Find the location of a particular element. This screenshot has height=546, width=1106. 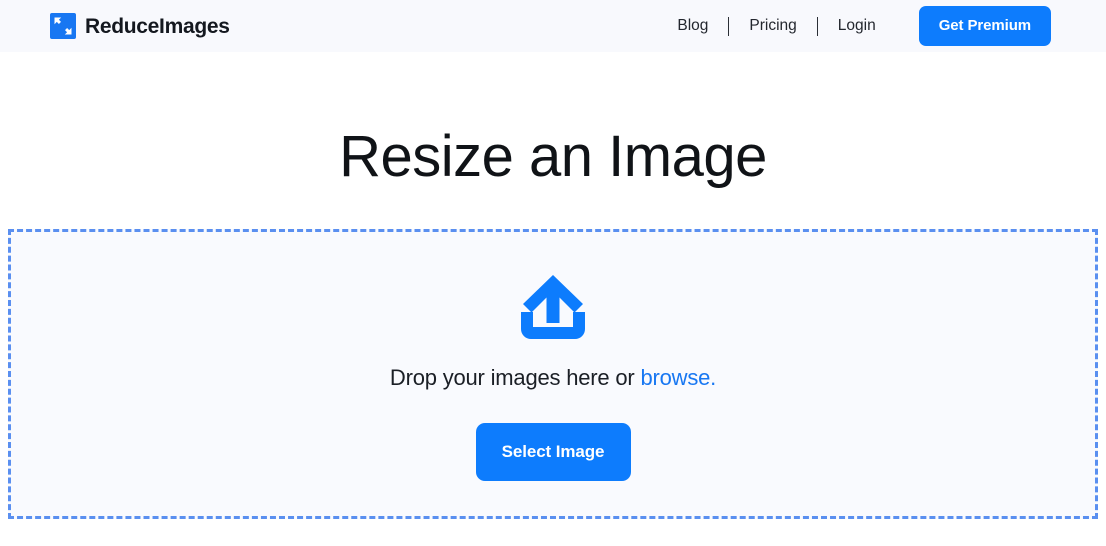

get-premium-button: Get Premium is located at coordinates (984, 26).